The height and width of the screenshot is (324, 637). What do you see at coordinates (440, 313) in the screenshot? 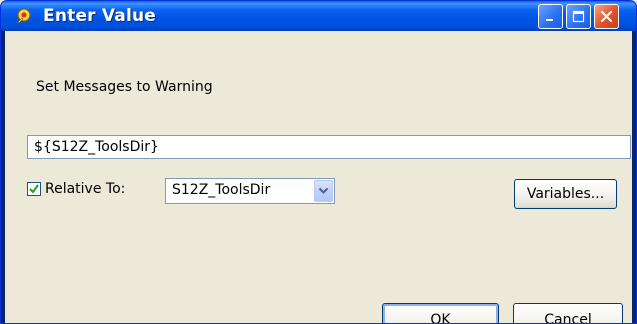
I see `ok-button: OK` at bounding box center [440, 313].